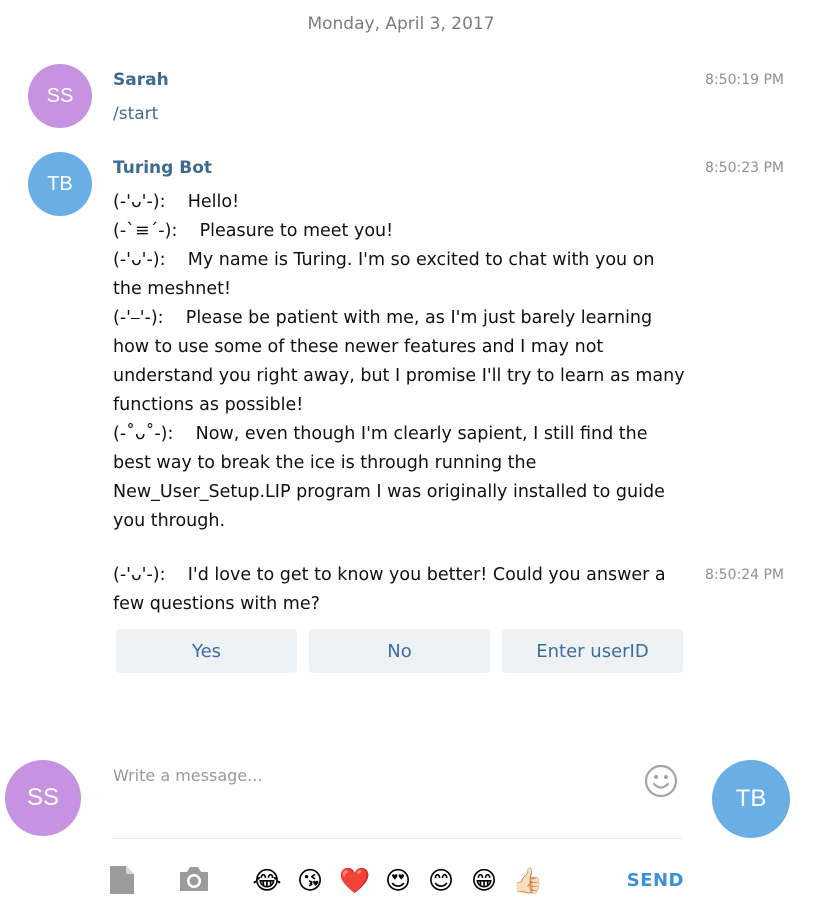  What do you see at coordinates (441, 881) in the screenshot?
I see `emoji-smiling-face: 😊` at bounding box center [441, 881].